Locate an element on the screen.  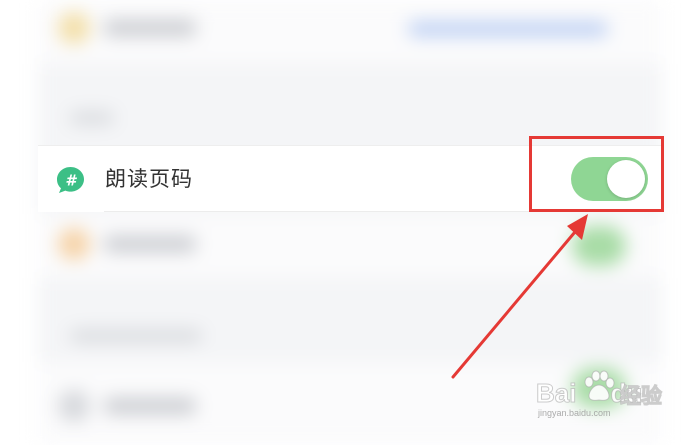
setting-label: 朗读页码 is located at coordinates (149, 179).